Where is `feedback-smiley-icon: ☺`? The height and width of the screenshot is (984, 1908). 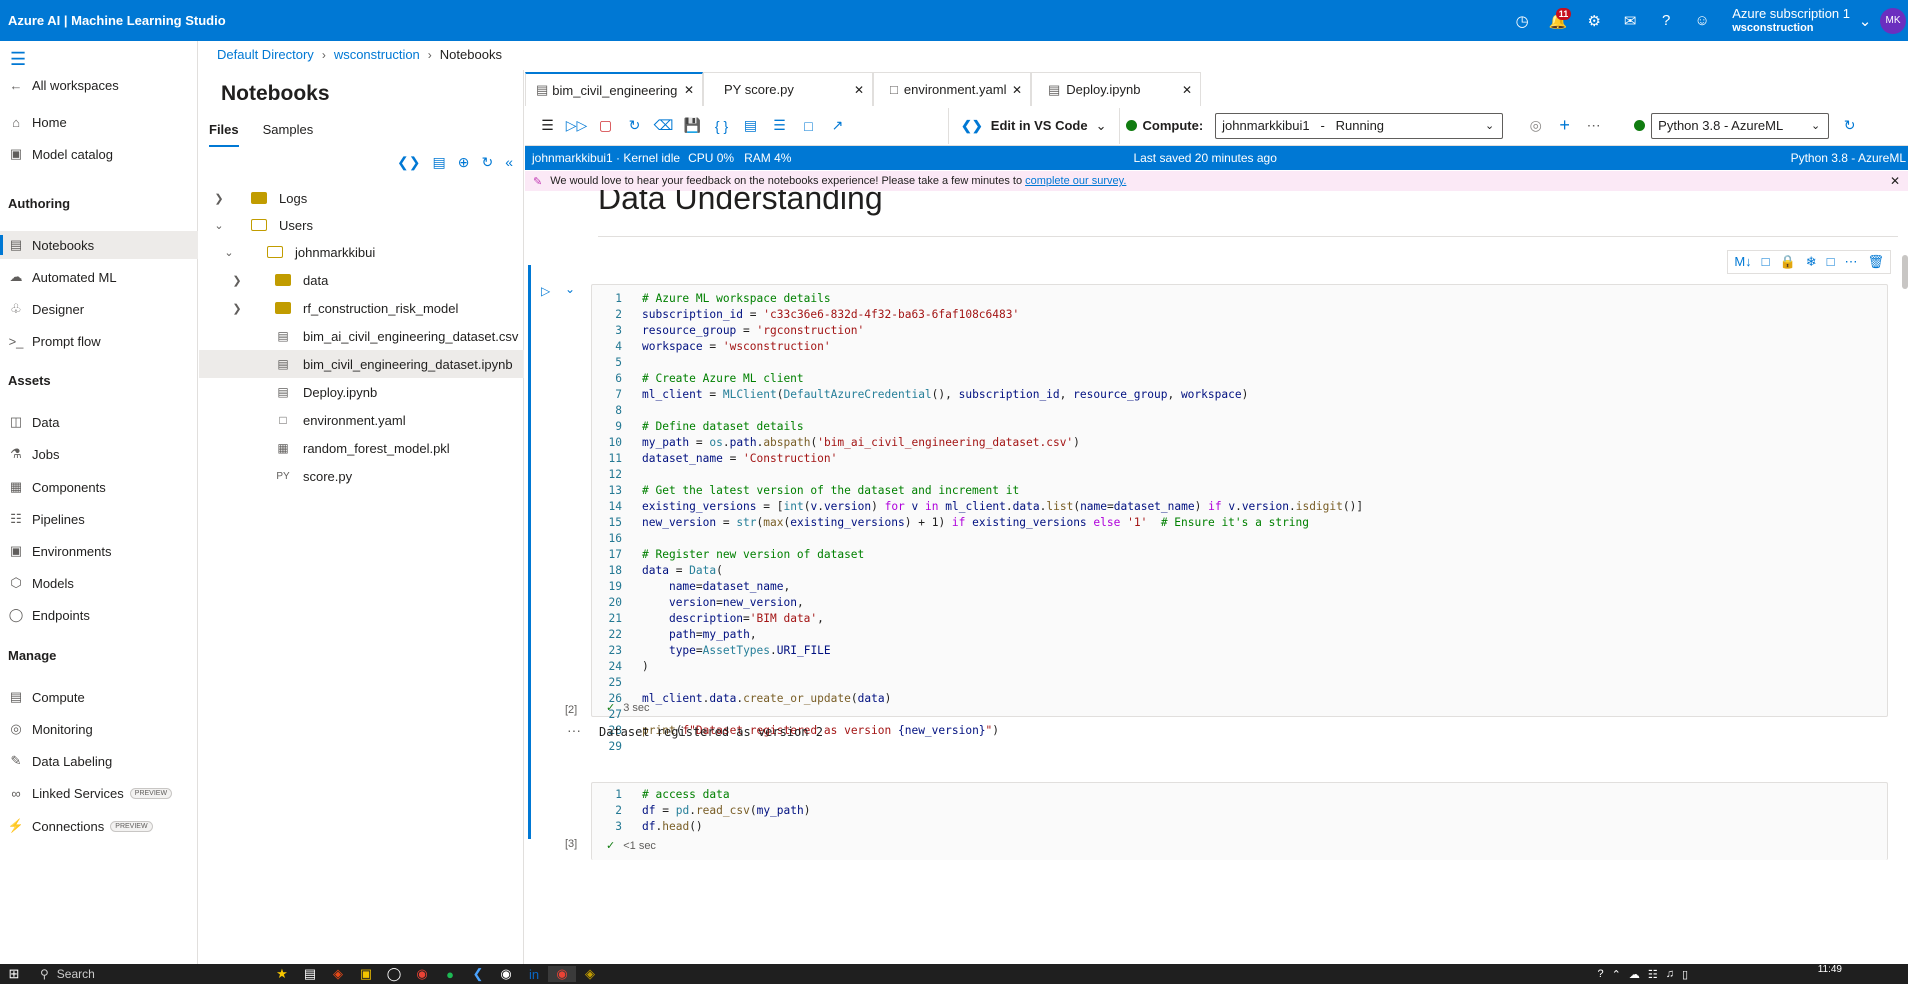 feedback-smiley-icon: ☺ is located at coordinates (1702, 20).